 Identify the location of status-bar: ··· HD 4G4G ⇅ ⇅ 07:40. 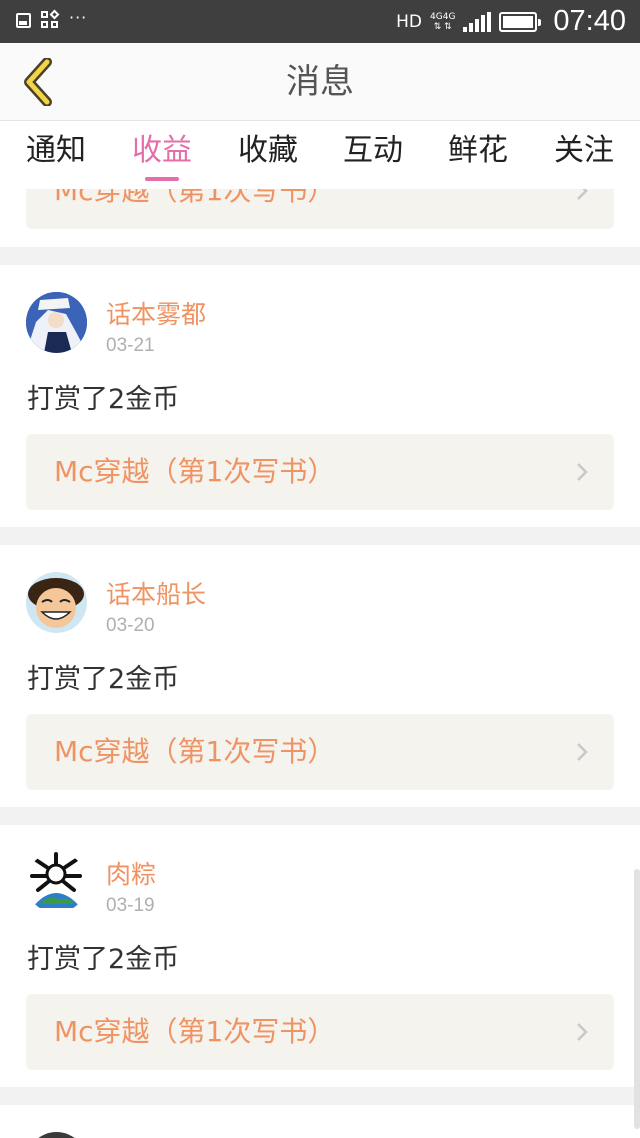
(320, 21).